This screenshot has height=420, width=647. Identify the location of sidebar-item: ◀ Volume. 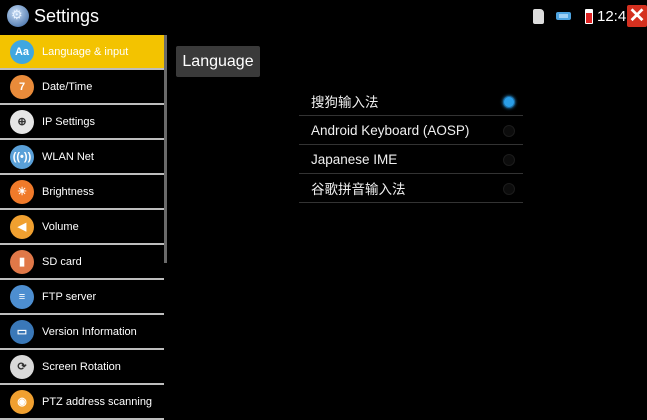
(82, 227).